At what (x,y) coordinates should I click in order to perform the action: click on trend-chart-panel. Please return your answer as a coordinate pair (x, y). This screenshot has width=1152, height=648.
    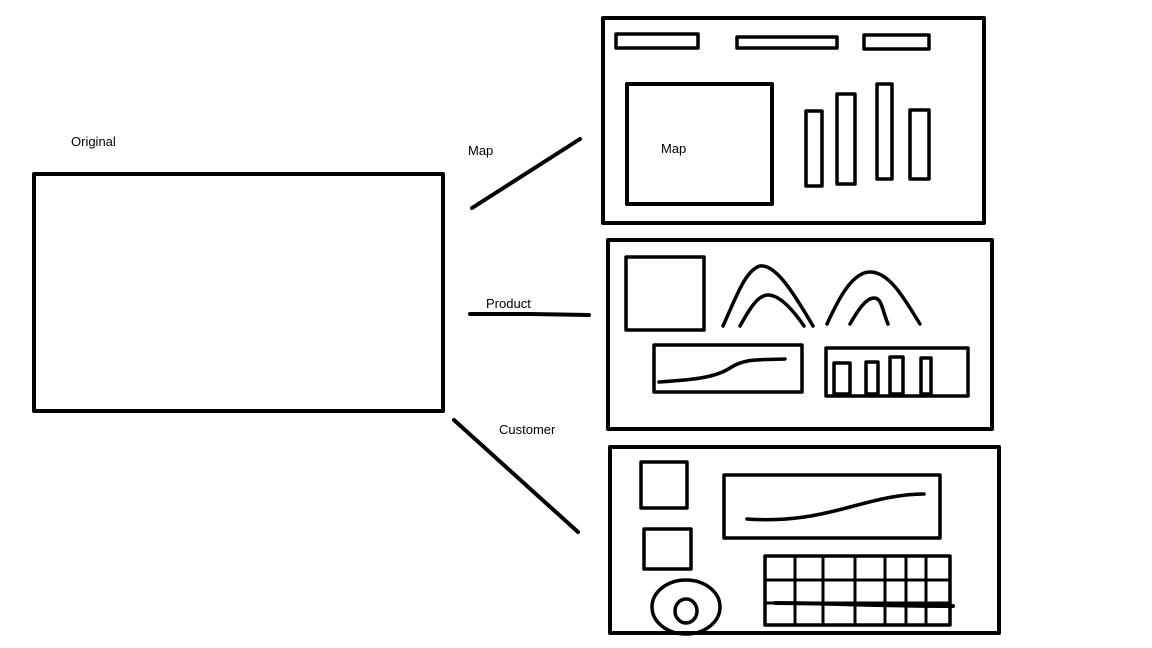
    Looking at the image, I should click on (832, 506).